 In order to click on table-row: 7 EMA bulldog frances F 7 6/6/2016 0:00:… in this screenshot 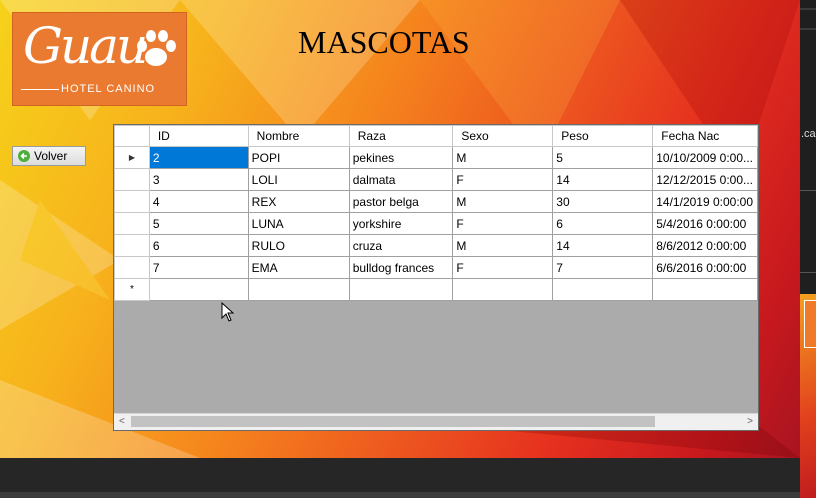, I will do `click(436, 267)`.